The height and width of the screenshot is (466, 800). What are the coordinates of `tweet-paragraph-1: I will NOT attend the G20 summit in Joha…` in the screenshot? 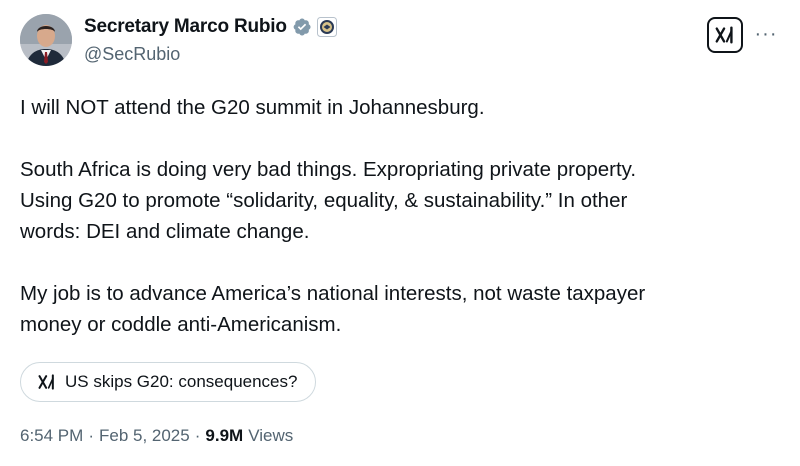 It's located at (252, 107).